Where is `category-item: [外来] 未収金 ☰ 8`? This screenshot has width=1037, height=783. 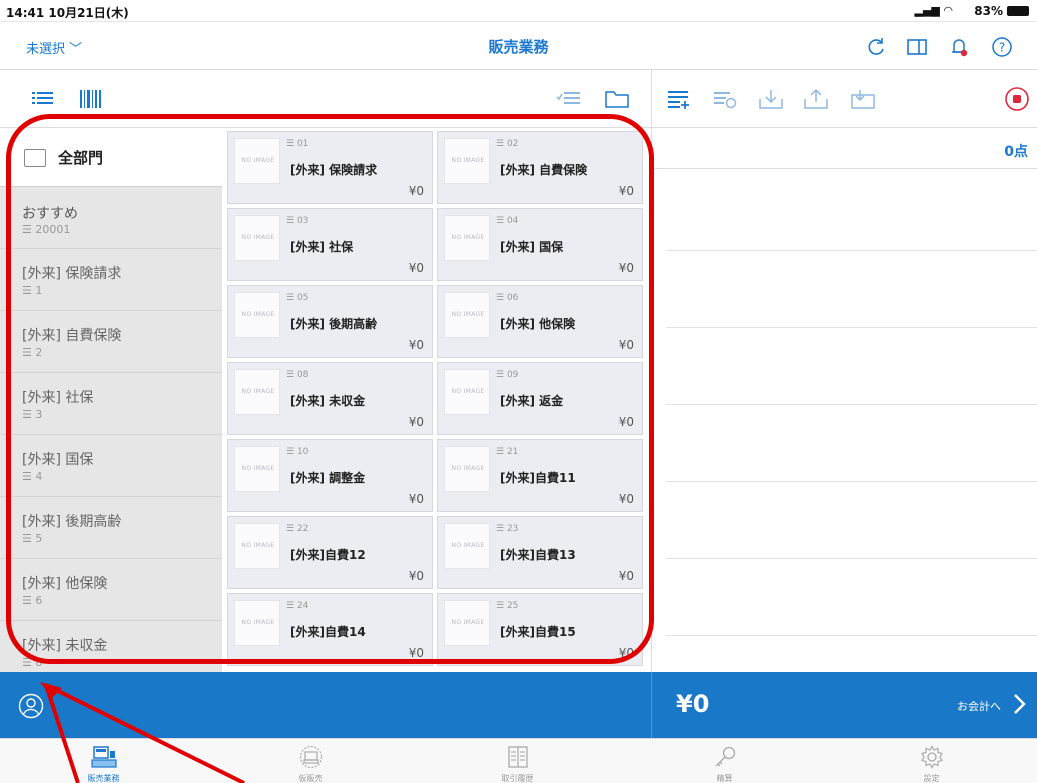 category-item: [外来] 未収金 ☰ 8 is located at coordinates (111, 646).